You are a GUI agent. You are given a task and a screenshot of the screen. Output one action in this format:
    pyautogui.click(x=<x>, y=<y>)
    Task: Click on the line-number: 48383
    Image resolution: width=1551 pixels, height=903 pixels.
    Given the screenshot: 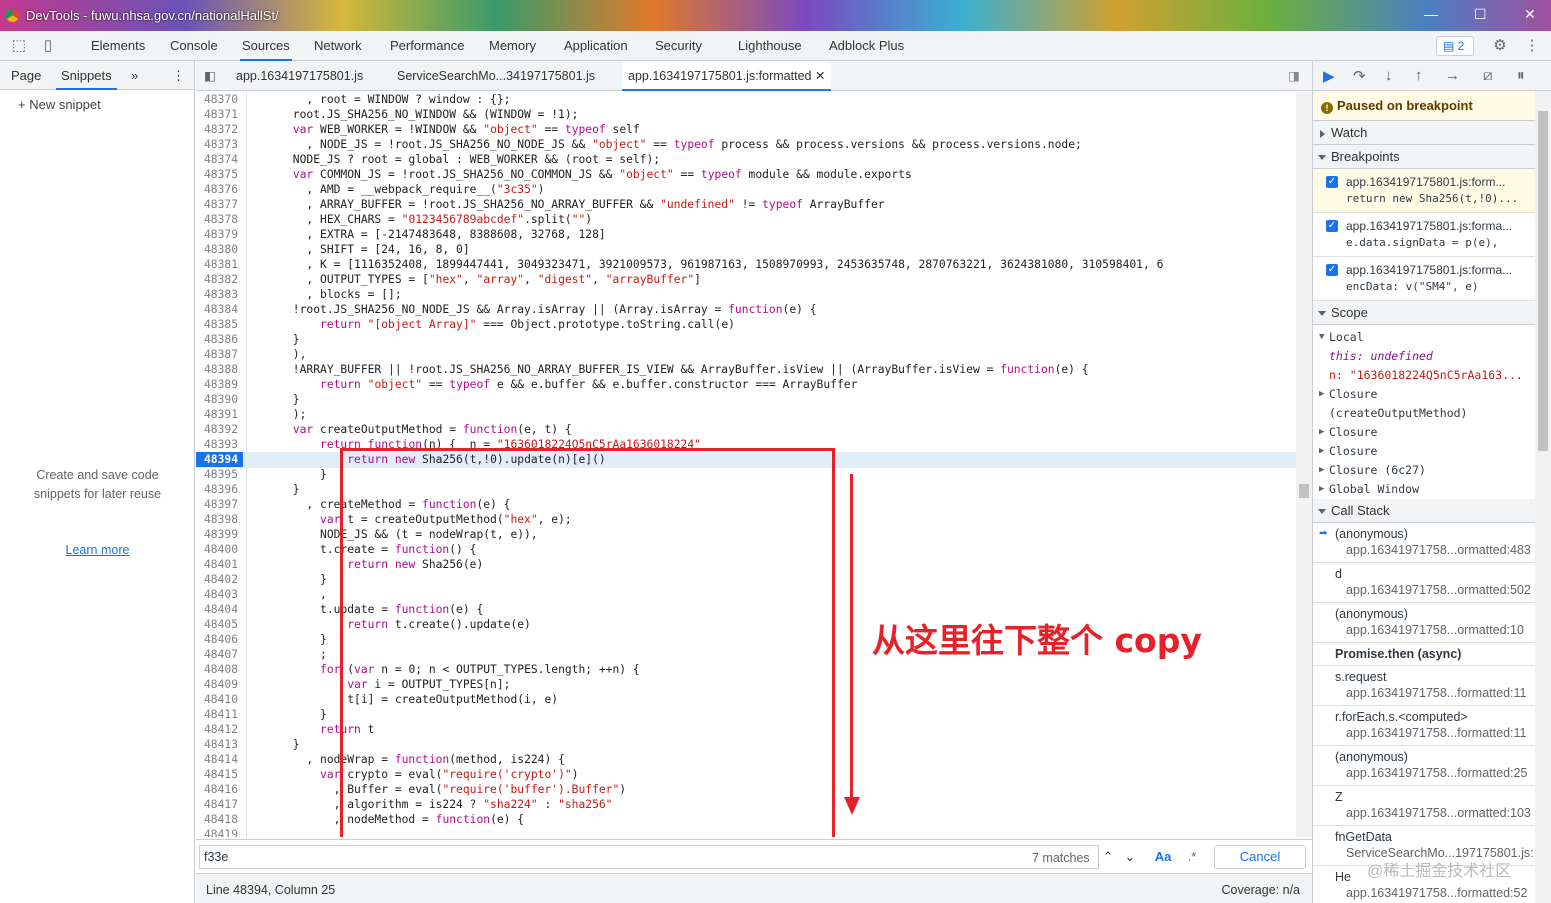 What is the action you would take?
    pyautogui.click(x=219, y=294)
    